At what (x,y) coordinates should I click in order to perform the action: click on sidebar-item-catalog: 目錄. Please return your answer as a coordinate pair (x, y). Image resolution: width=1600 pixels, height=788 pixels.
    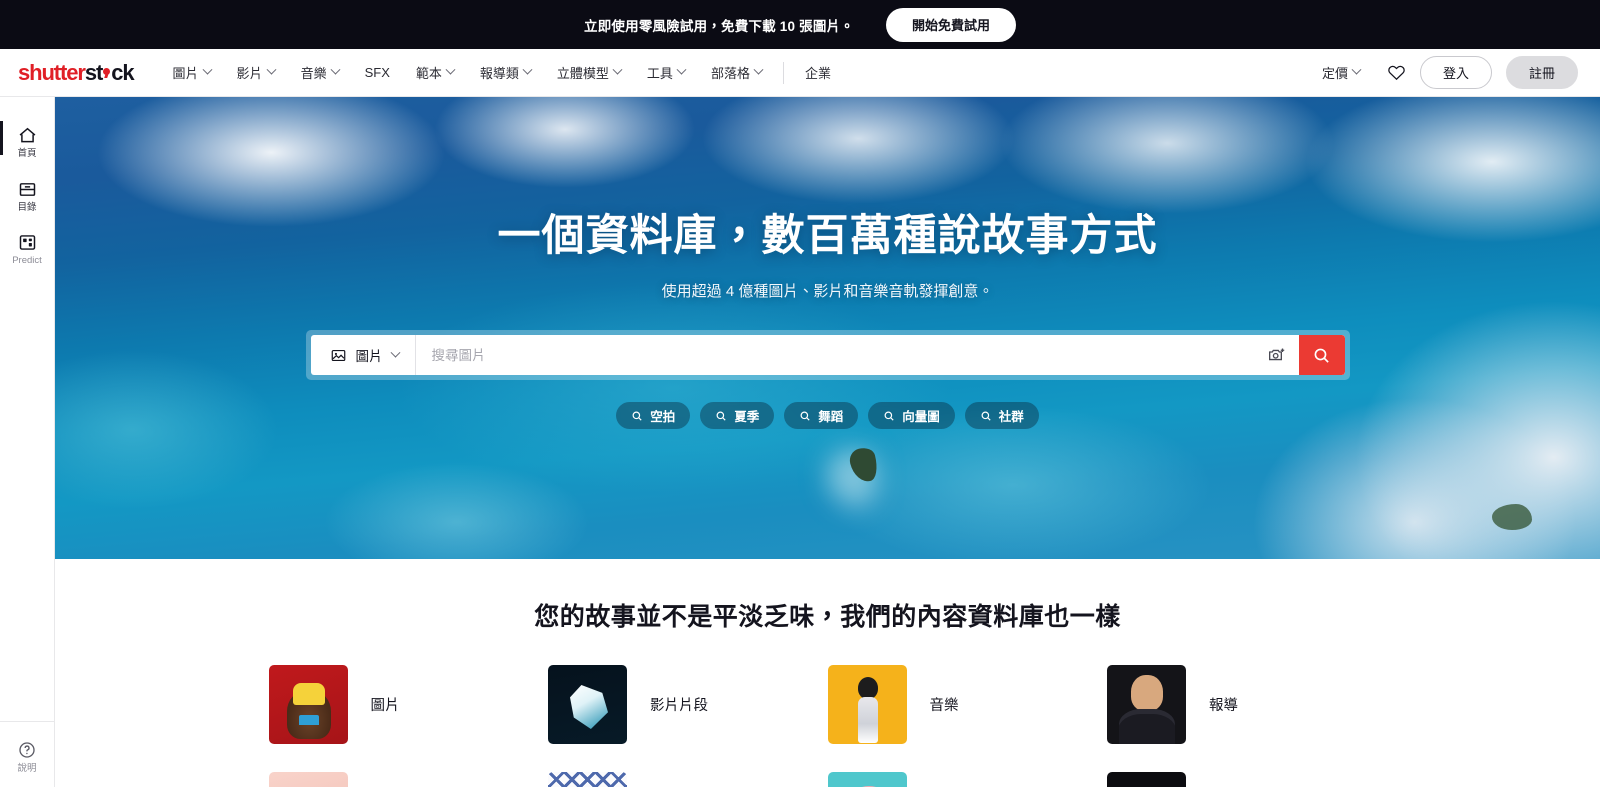
    Looking at the image, I should click on (27, 196).